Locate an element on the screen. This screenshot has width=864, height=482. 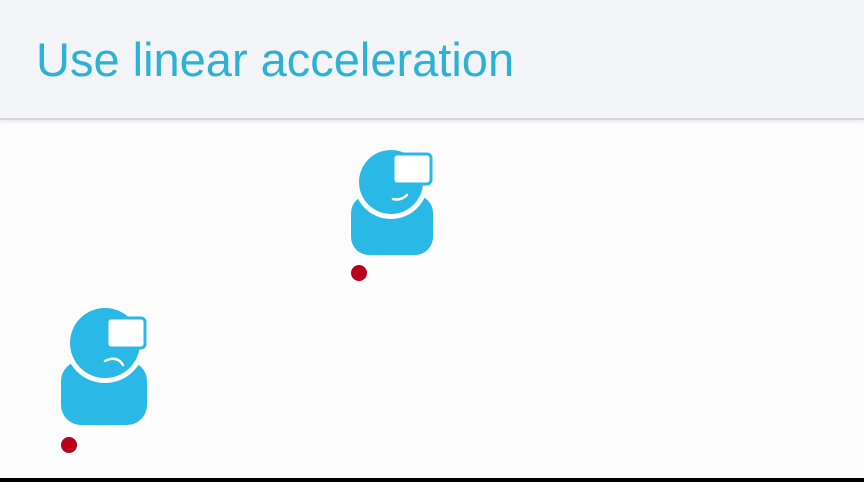
position-dot-upper is located at coordinates (359, 273).